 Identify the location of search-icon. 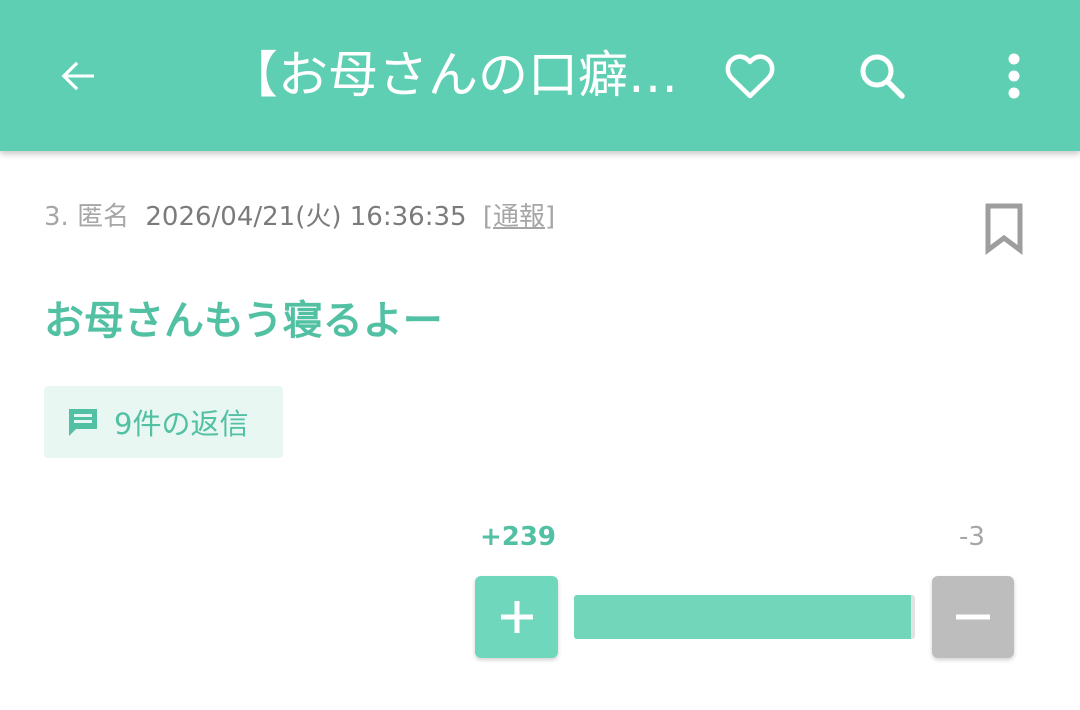
(882, 76).